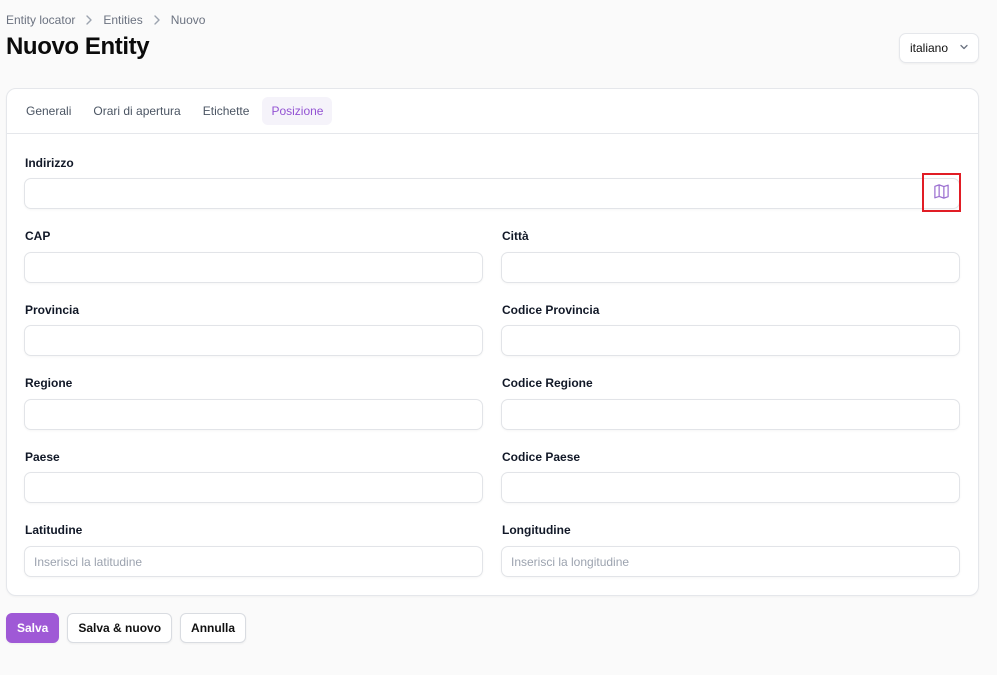 Image resolution: width=997 pixels, height=675 pixels. I want to click on tab-generali: Generali, so click(48, 111).